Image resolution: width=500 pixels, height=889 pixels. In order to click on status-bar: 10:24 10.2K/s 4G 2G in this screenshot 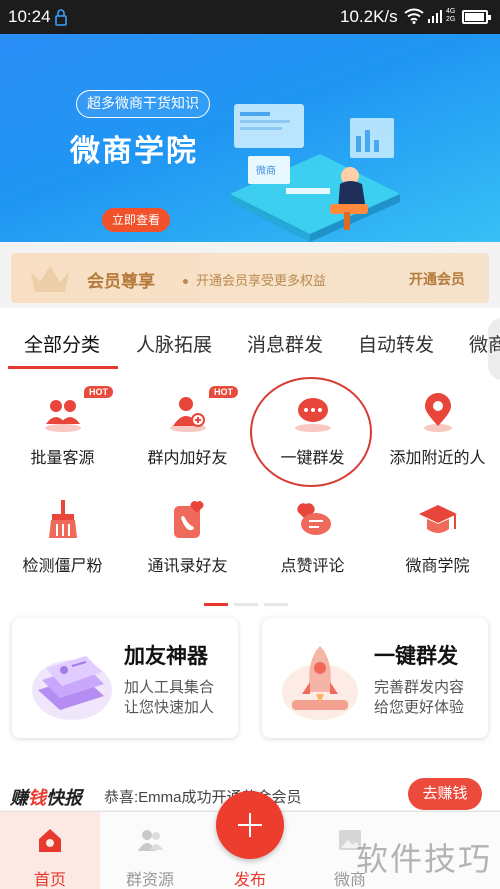, I will do `click(250, 17)`.